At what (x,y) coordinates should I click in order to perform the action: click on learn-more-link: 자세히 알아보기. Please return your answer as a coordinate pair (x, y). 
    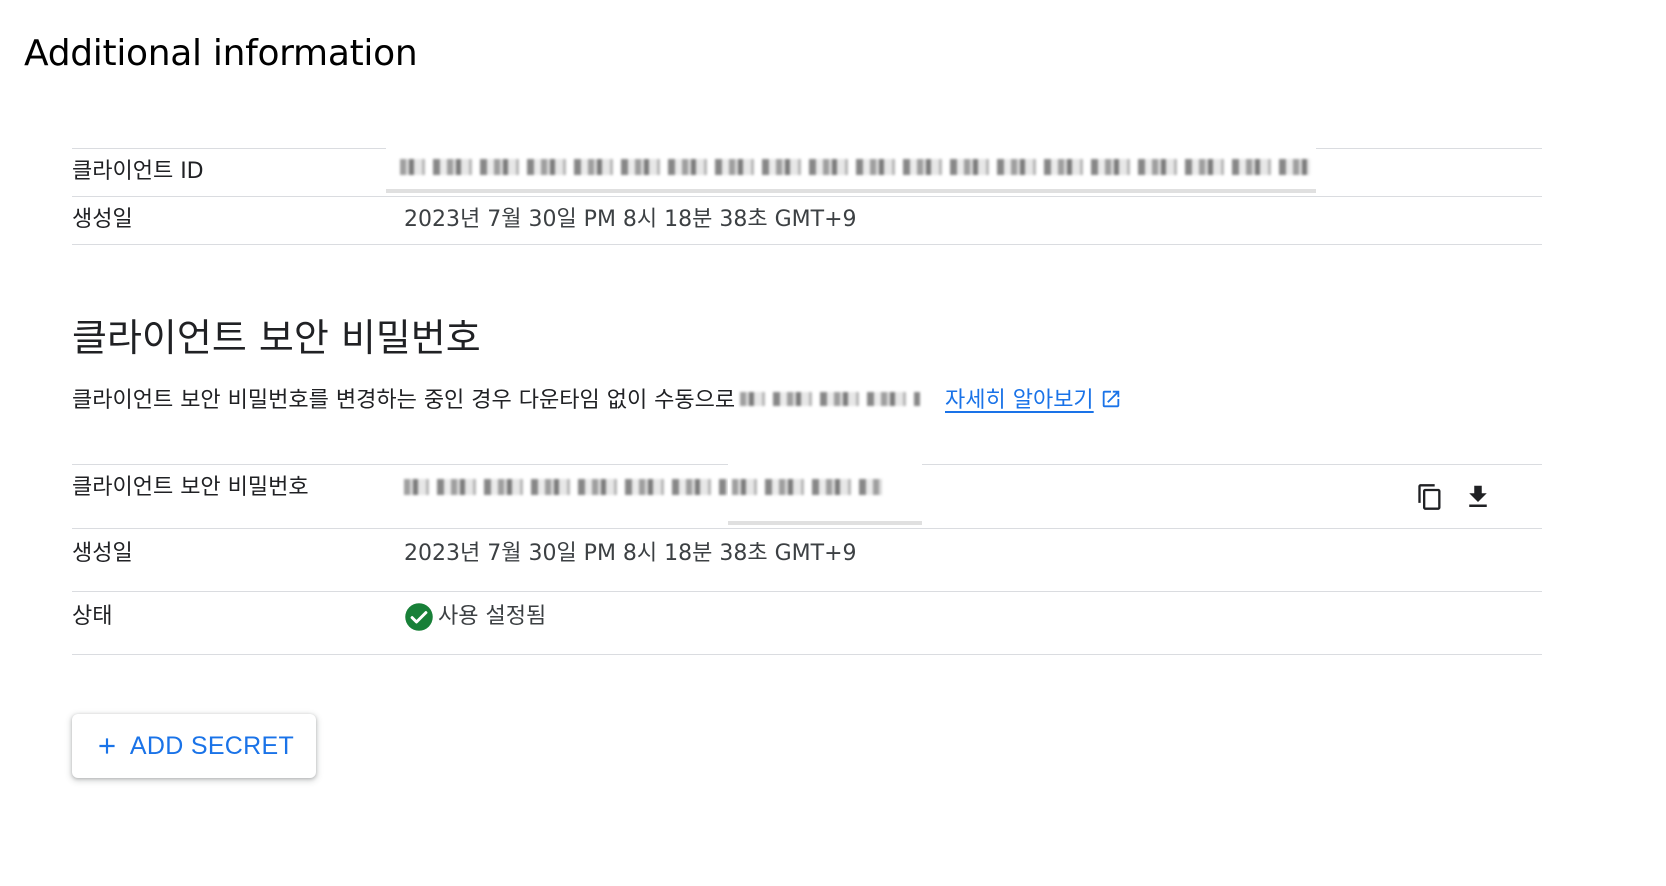
    Looking at the image, I should click on (1033, 401).